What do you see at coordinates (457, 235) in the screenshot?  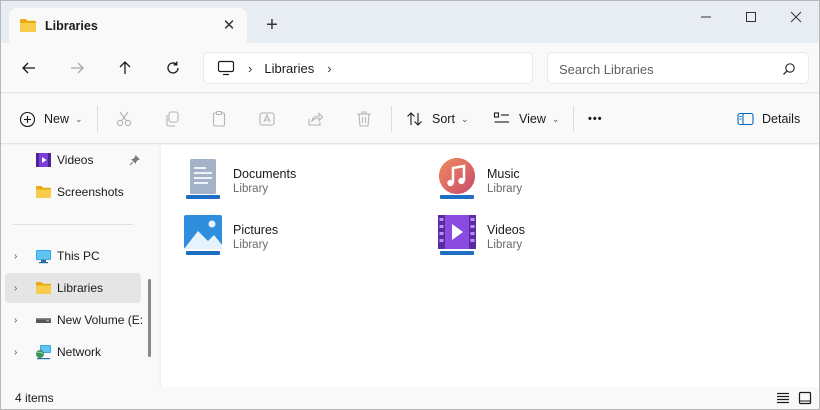 I see `videos-library-icon` at bounding box center [457, 235].